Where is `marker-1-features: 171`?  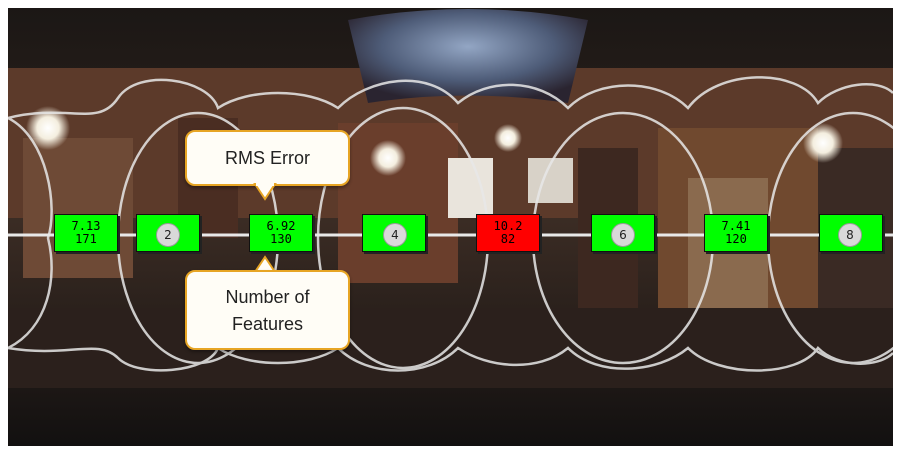 marker-1-features: 171 is located at coordinates (86, 239).